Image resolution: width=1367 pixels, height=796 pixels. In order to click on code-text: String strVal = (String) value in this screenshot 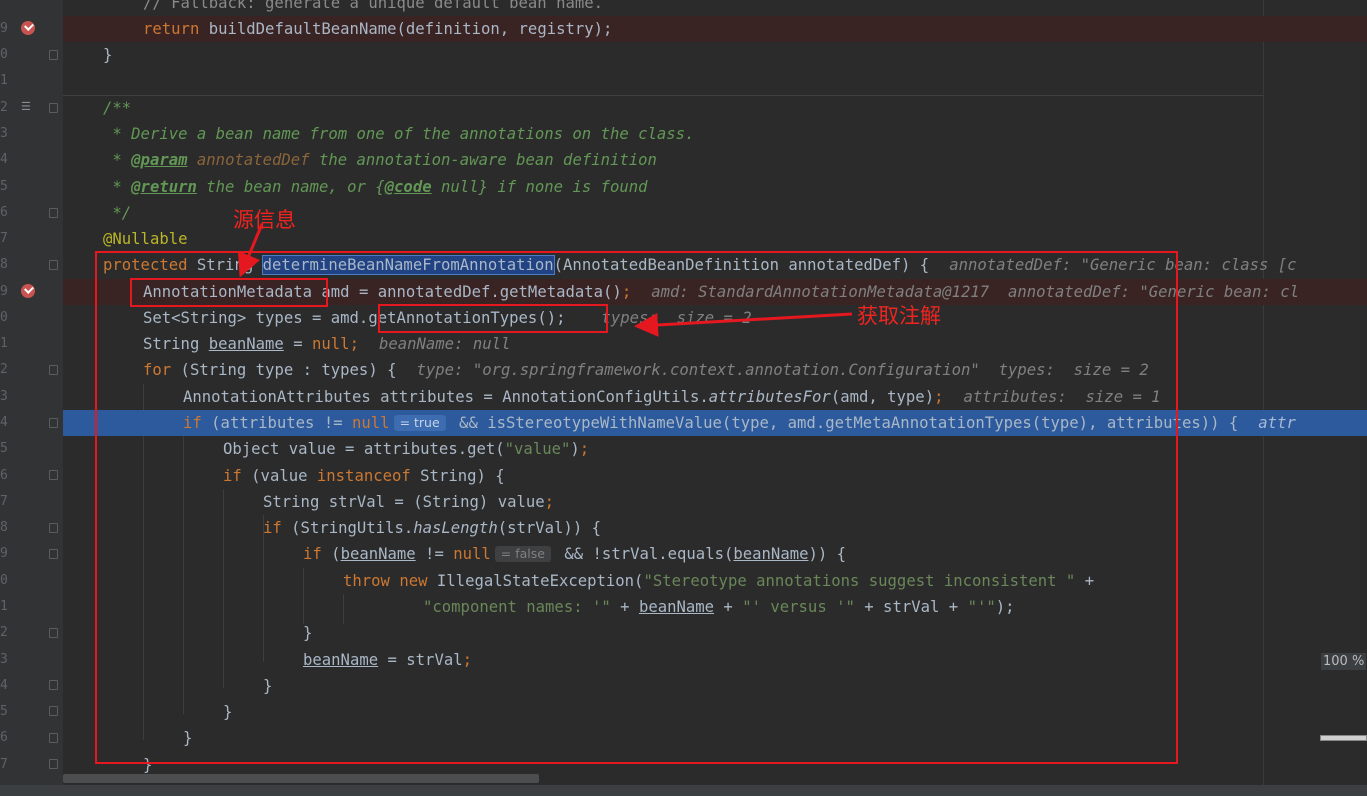, I will do `click(404, 502)`.